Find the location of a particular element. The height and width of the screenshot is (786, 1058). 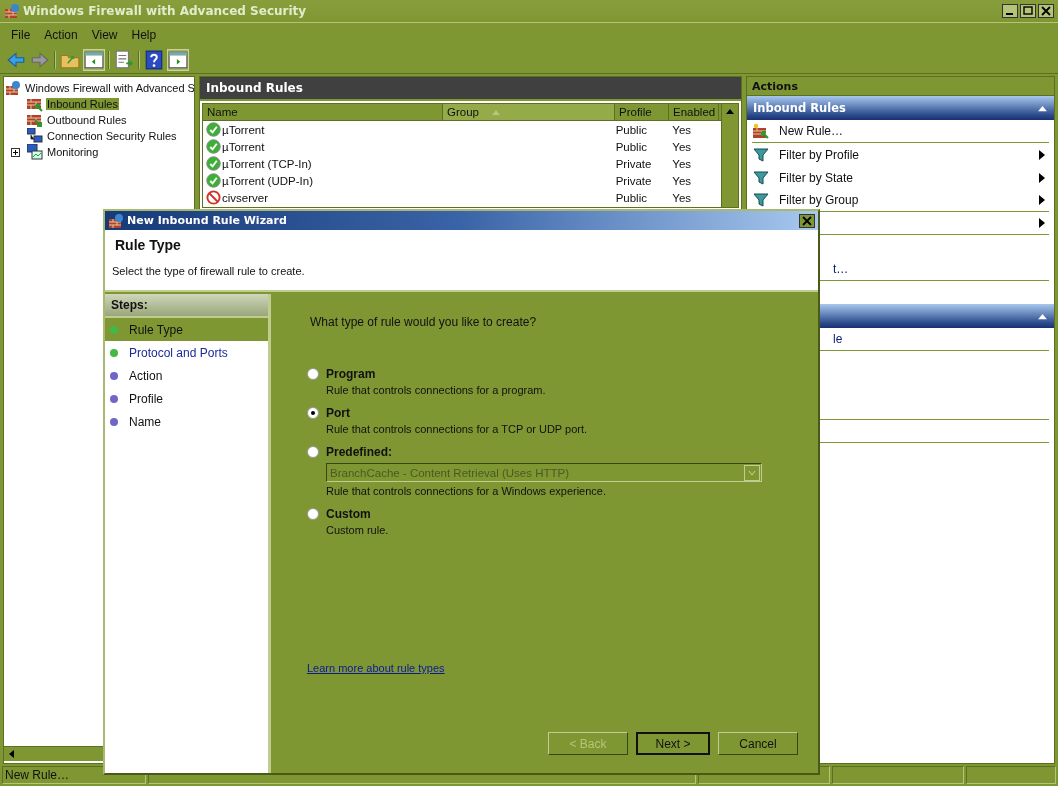

tree-item: Connection Security Rules is located at coordinates (112, 136).